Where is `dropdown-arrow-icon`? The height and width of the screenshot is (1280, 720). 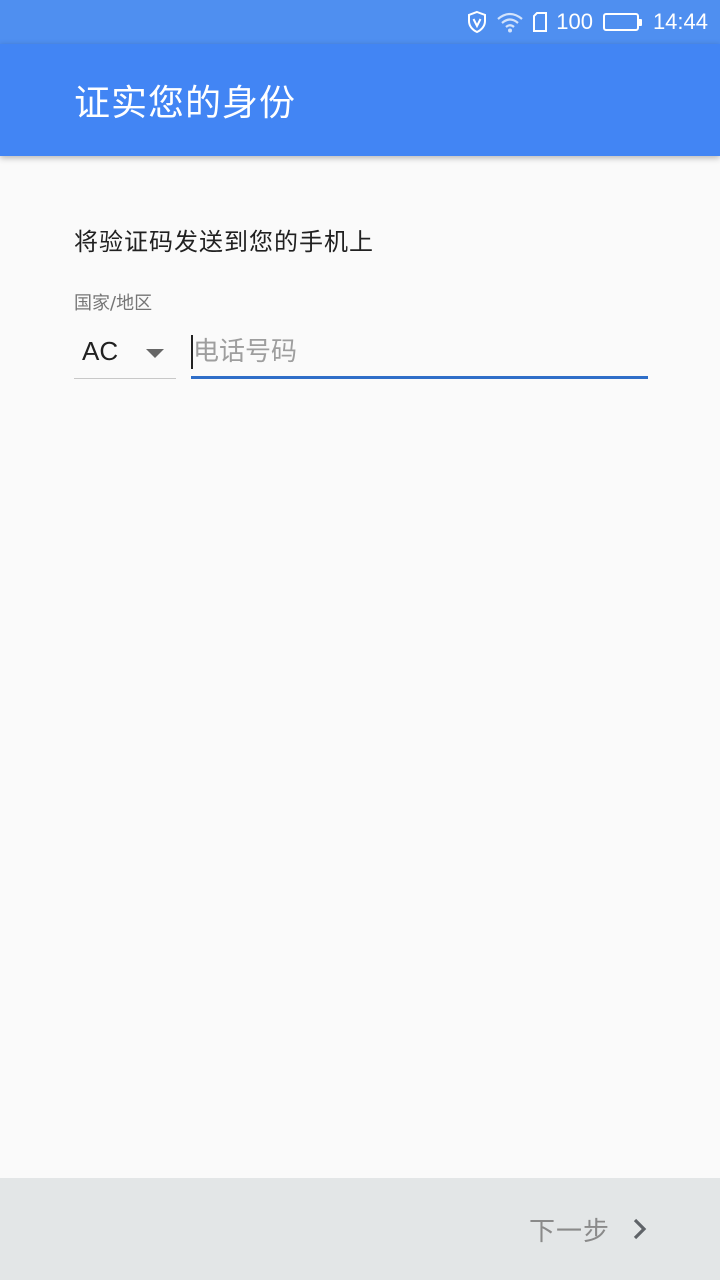 dropdown-arrow-icon is located at coordinates (155, 353).